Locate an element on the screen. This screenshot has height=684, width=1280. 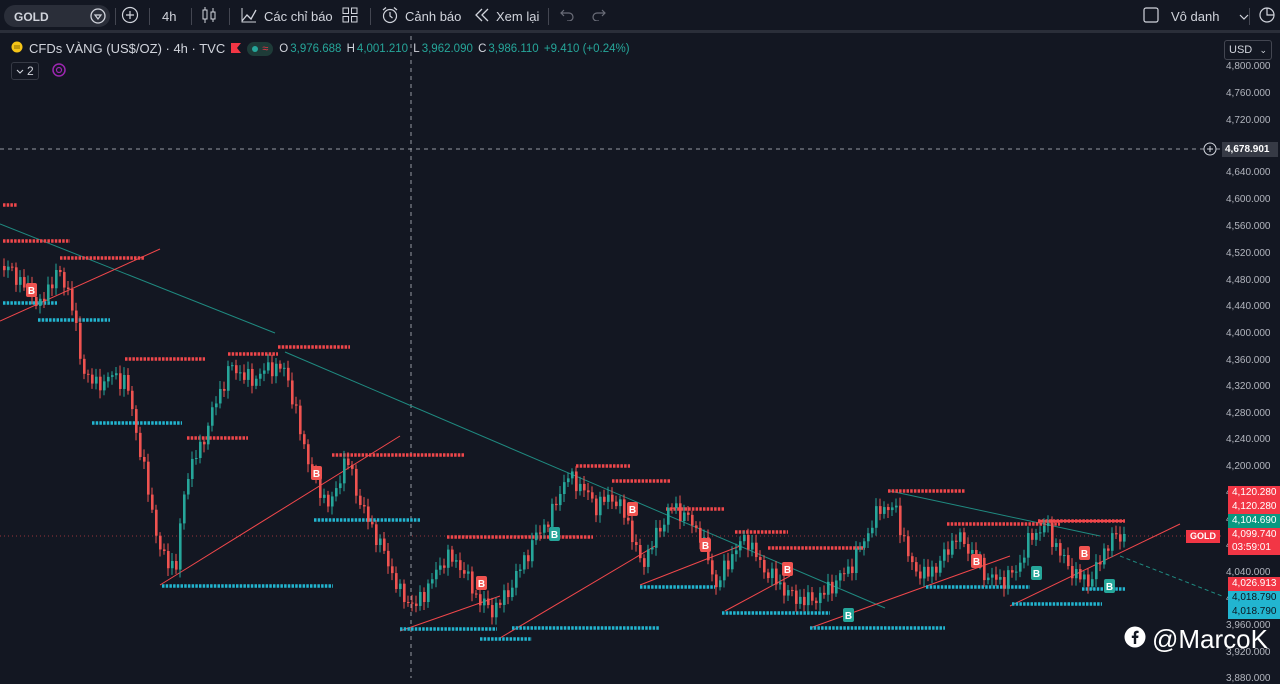
add-symbol-button is located at coordinates (130, 16).